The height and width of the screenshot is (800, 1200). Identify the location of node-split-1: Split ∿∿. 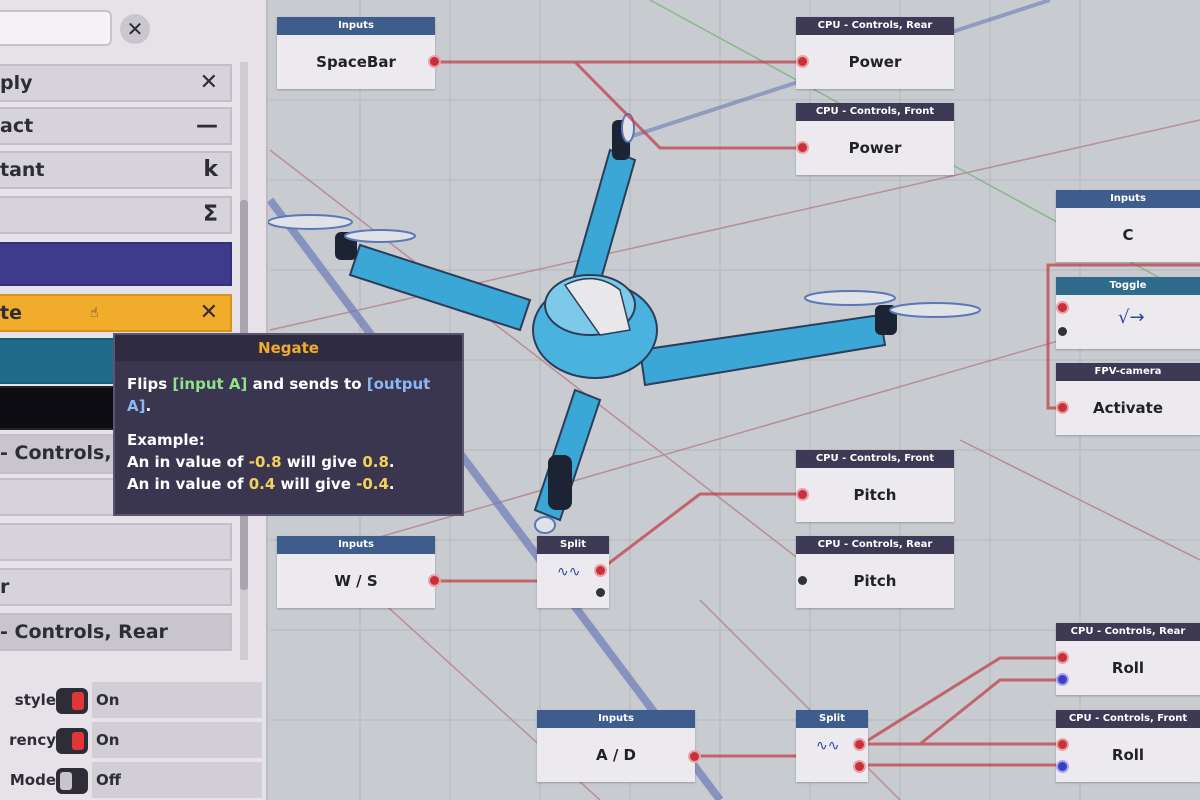
(573, 572).